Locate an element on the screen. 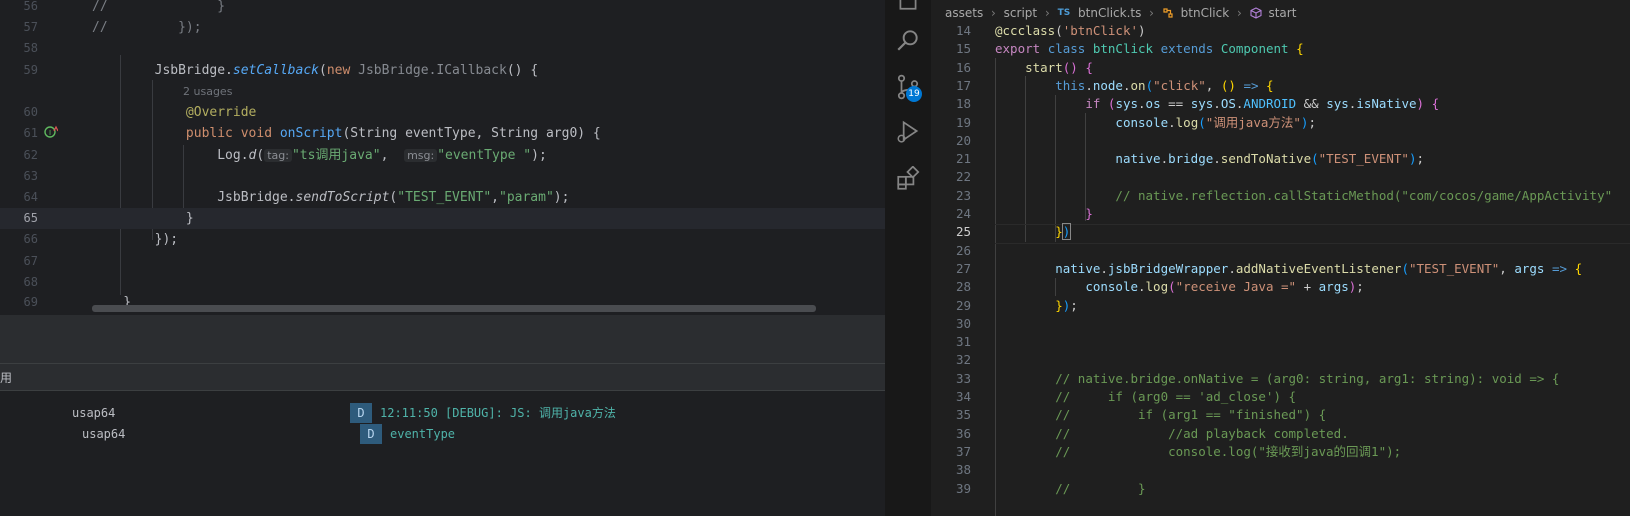  code-line: 68 is located at coordinates (442, 282).